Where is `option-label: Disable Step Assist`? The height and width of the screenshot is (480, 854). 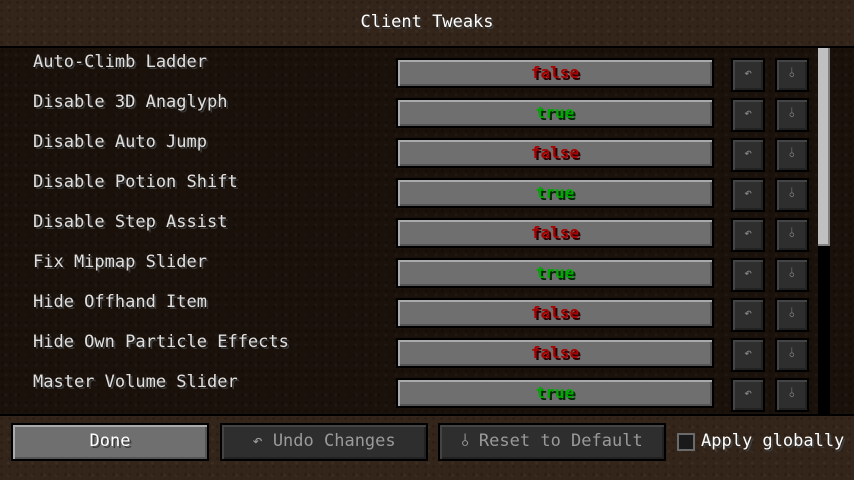
option-label: Disable Step Assist is located at coordinates (130, 222).